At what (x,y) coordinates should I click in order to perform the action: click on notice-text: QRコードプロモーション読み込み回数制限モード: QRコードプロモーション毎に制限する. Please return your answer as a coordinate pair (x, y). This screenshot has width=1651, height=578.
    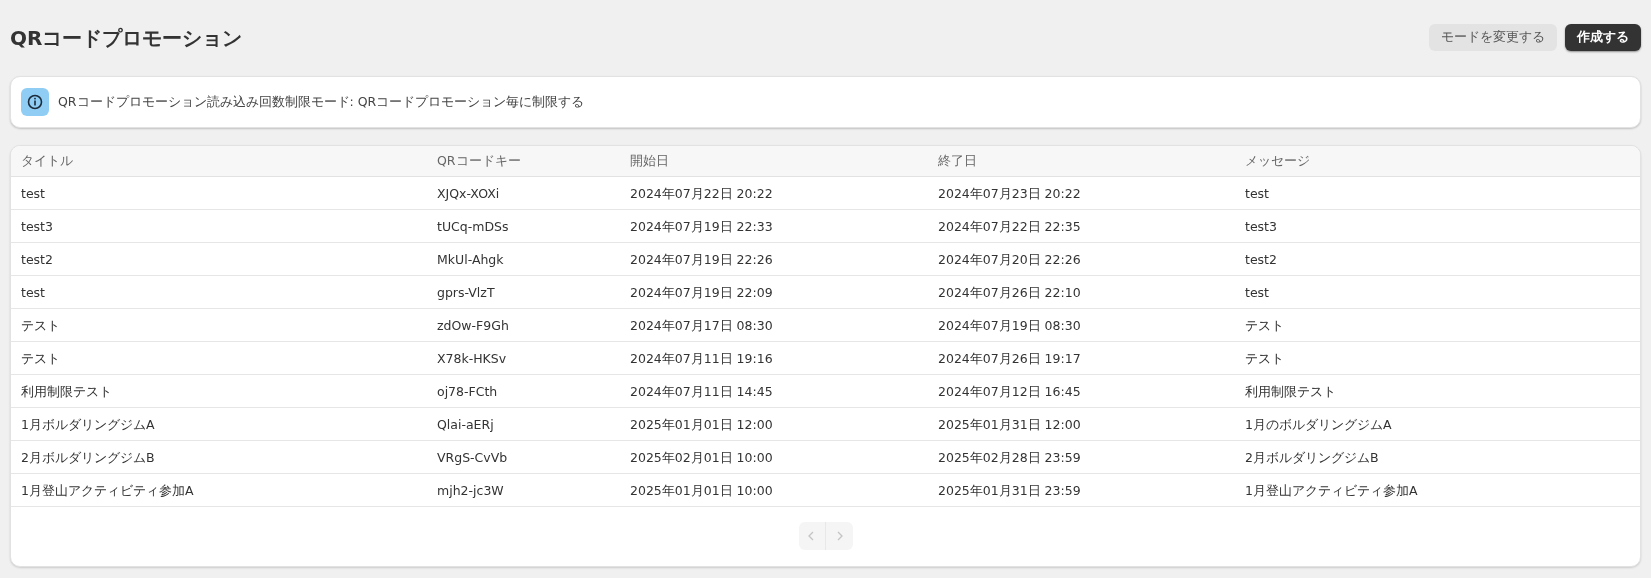
    Looking at the image, I should click on (321, 101).